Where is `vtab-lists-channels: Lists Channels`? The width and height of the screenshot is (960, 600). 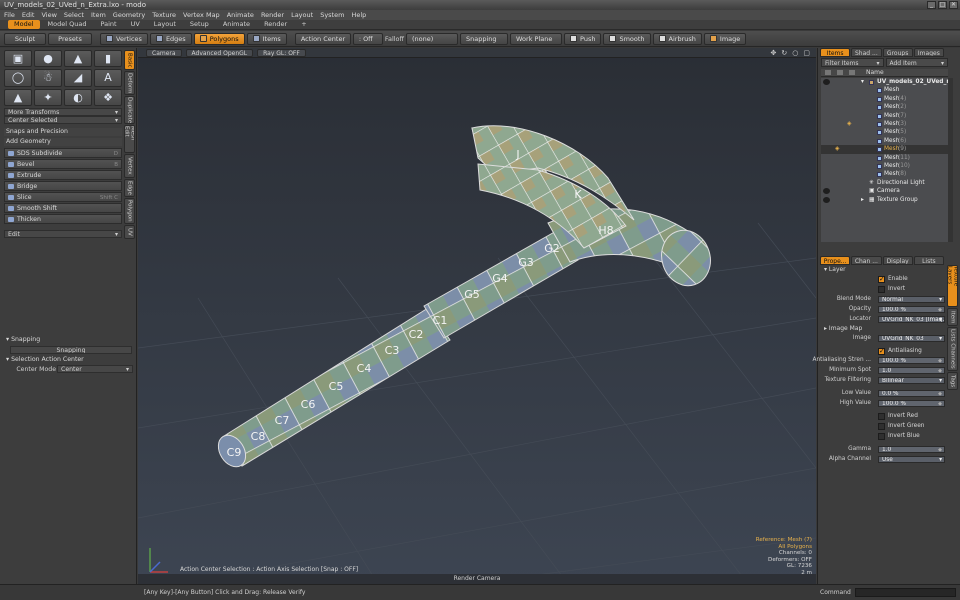 vtab-lists-channels: Lists Channels is located at coordinates (952, 349).